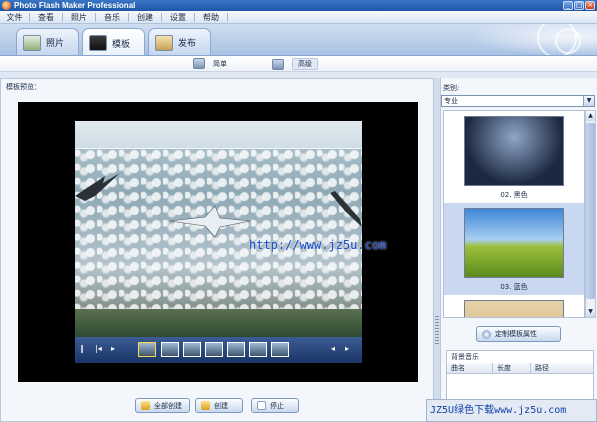  What do you see at coordinates (82, 348) in the screenshot?
I see `pause-icon: ‖` at bounding box center [82, 348].